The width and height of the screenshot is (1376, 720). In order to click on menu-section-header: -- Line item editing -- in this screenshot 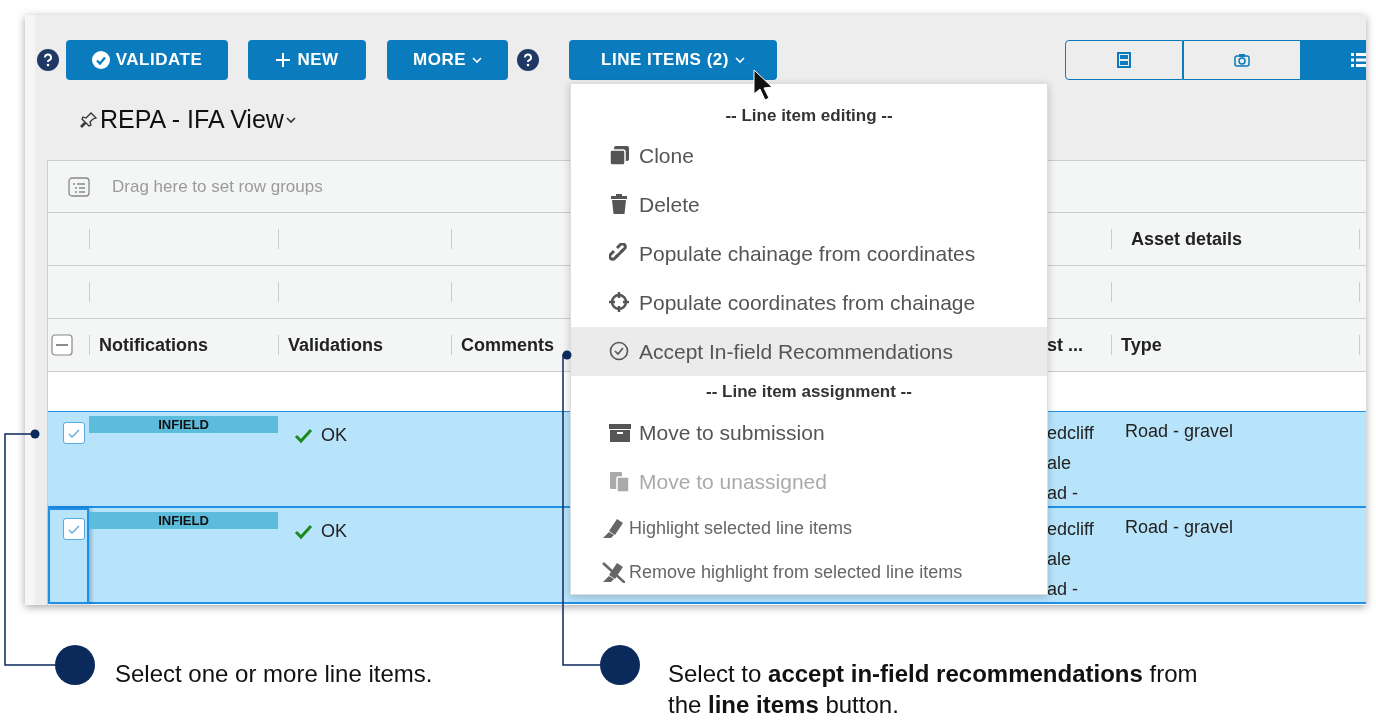, I will do `click(809, 116)`.